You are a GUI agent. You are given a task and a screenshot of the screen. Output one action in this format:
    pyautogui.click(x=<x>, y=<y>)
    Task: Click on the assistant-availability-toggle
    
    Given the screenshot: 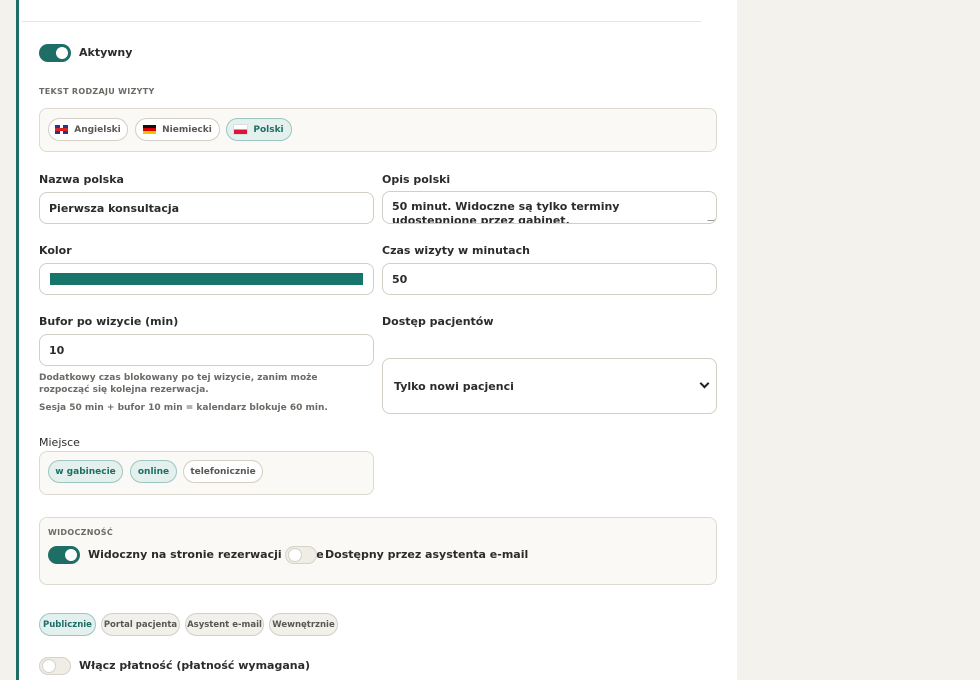 What is the action you would take?
    pyautogui.click(x=301, y=555)
    